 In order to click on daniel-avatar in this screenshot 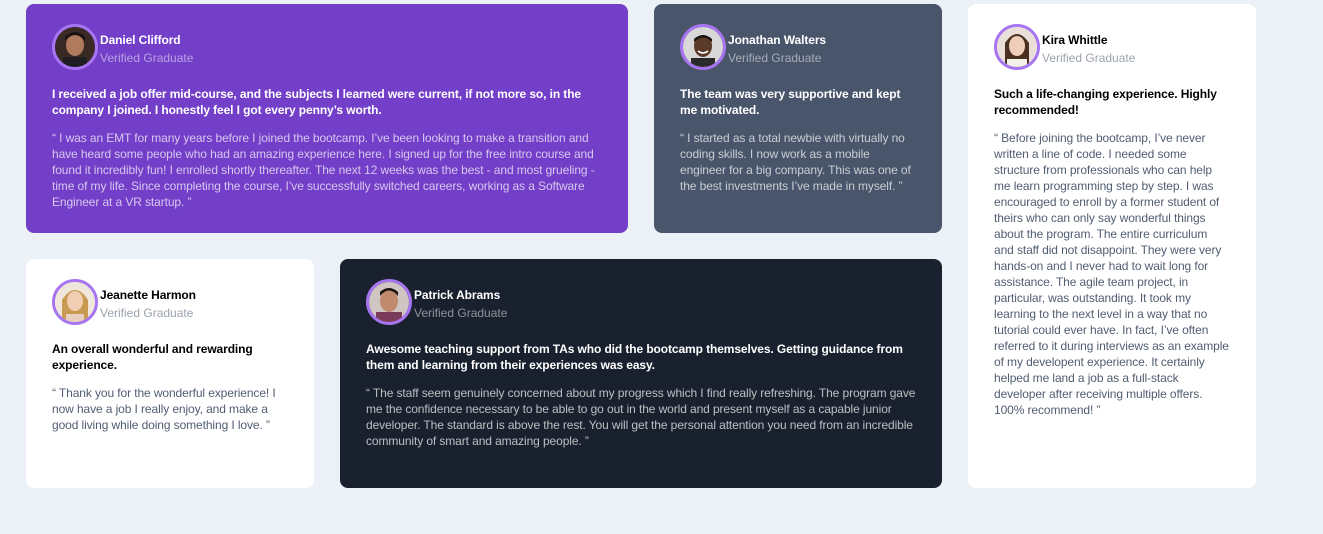, I will do `click(75, 47)`.